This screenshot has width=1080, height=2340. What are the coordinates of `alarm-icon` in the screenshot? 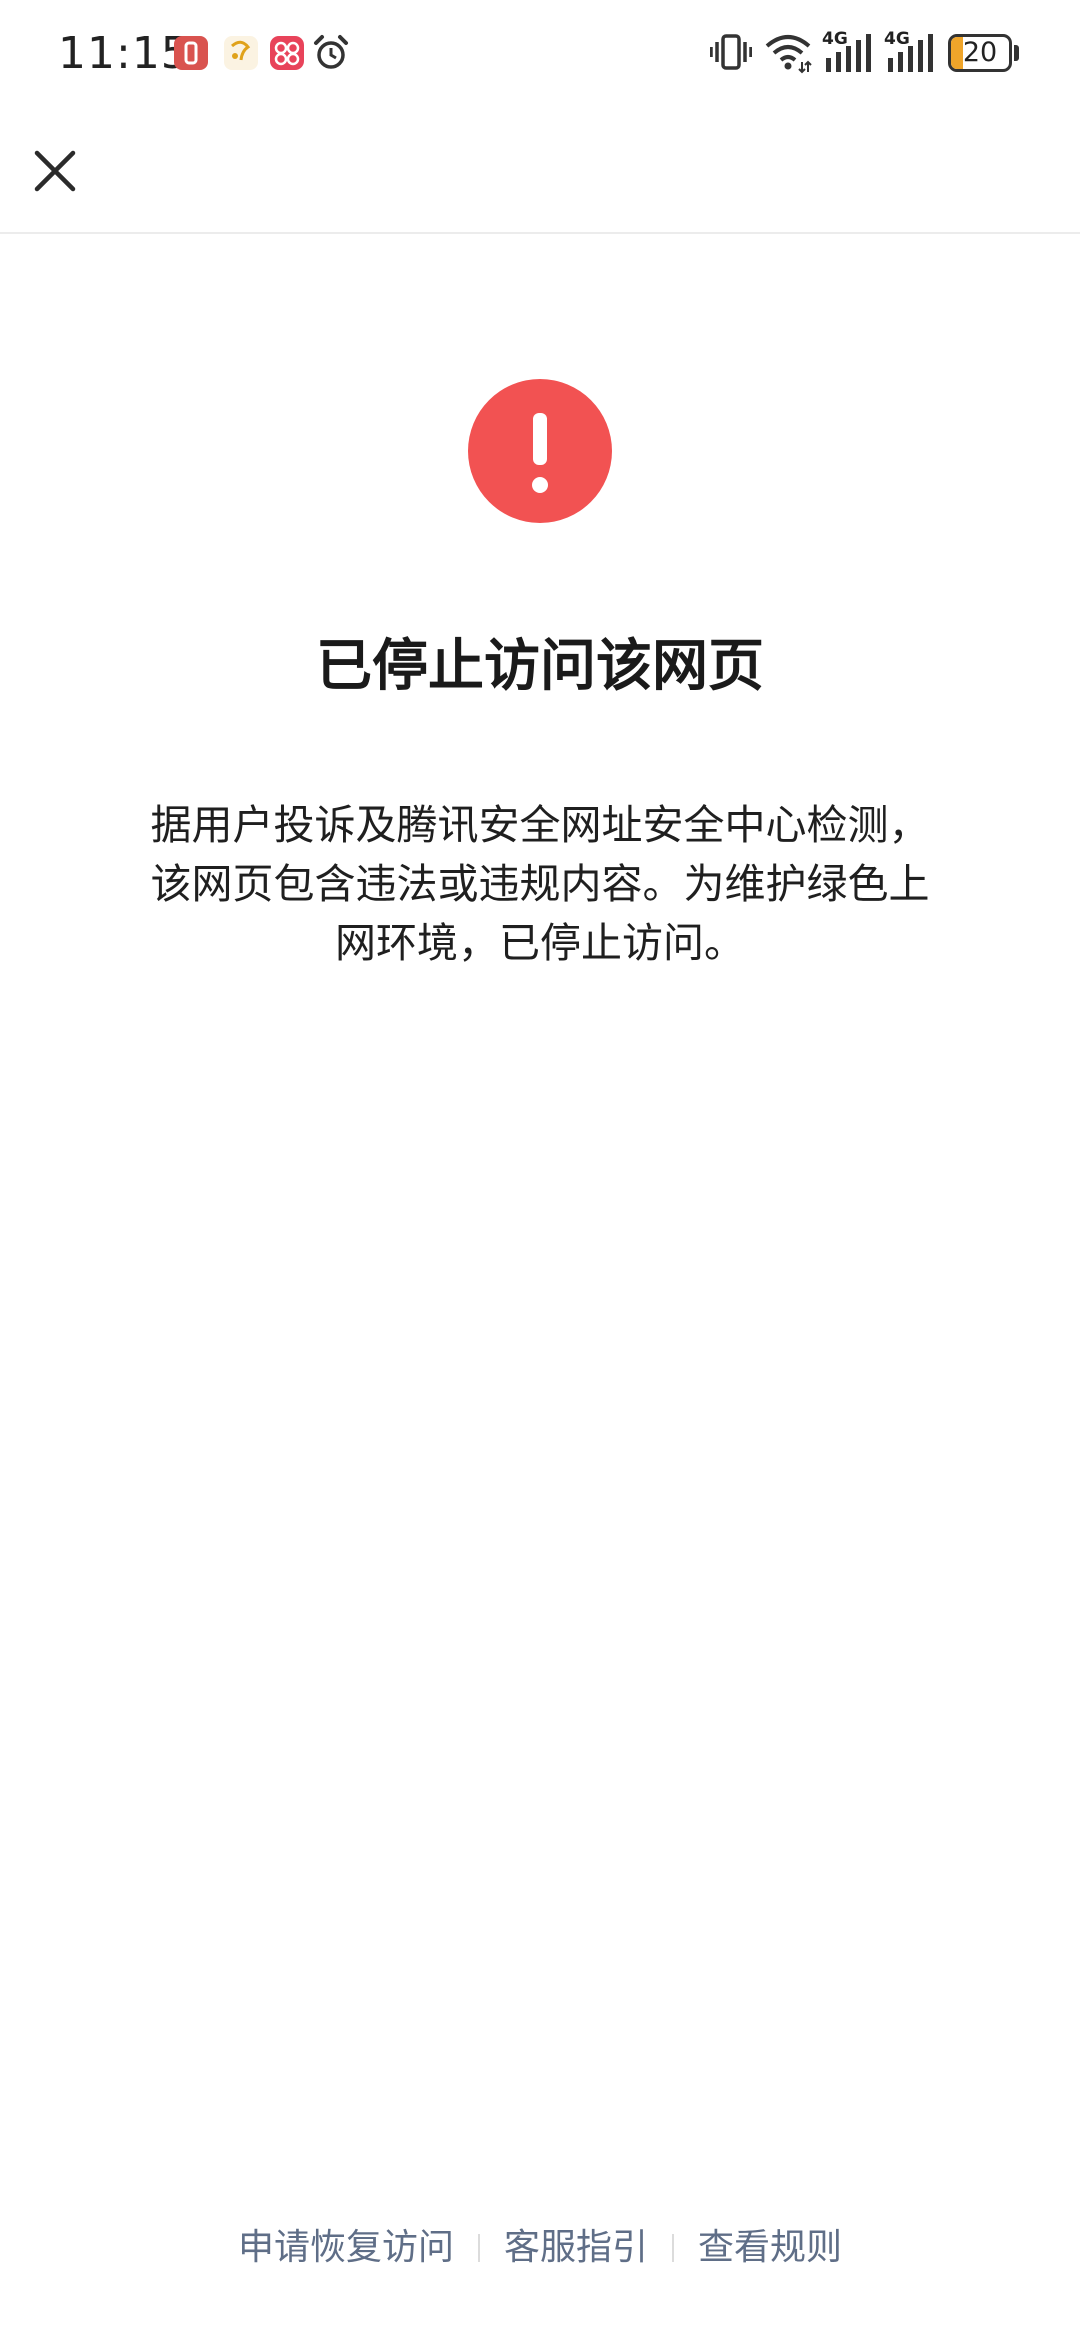 It's located at (331, 53).